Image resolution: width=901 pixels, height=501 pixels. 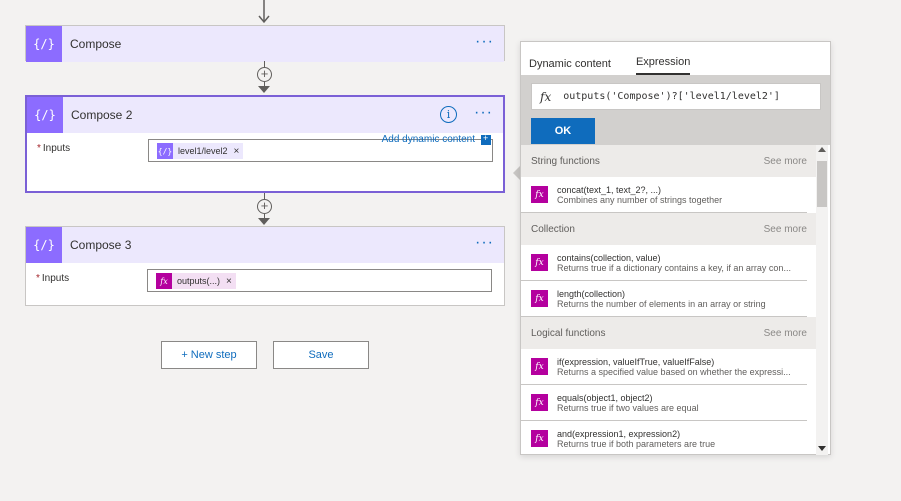 I want to click on token-label: level1/level2, so click(x=203, y=151).